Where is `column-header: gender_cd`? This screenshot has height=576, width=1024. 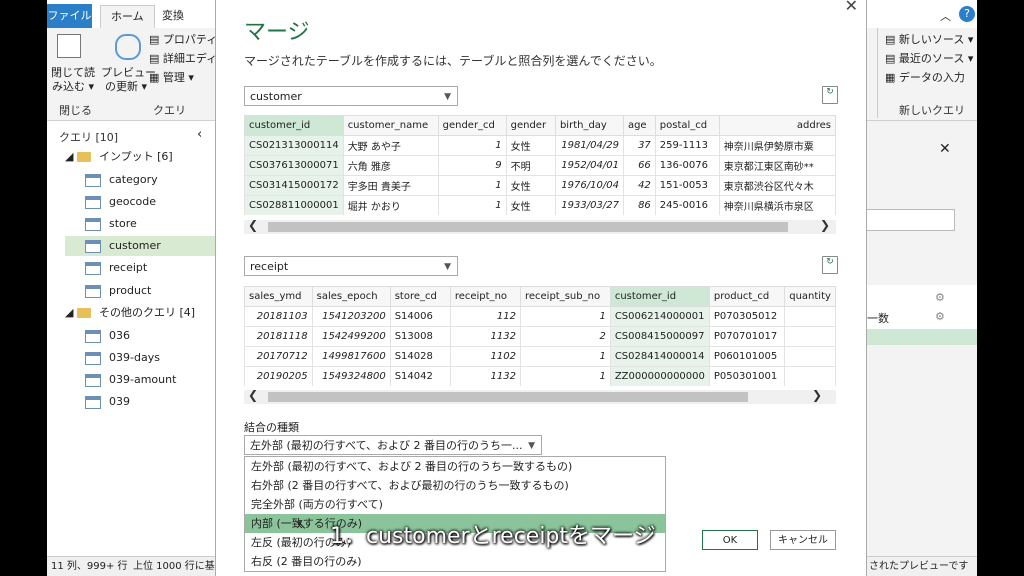 column-header: gender_cd is located at coordinates (472, 125).